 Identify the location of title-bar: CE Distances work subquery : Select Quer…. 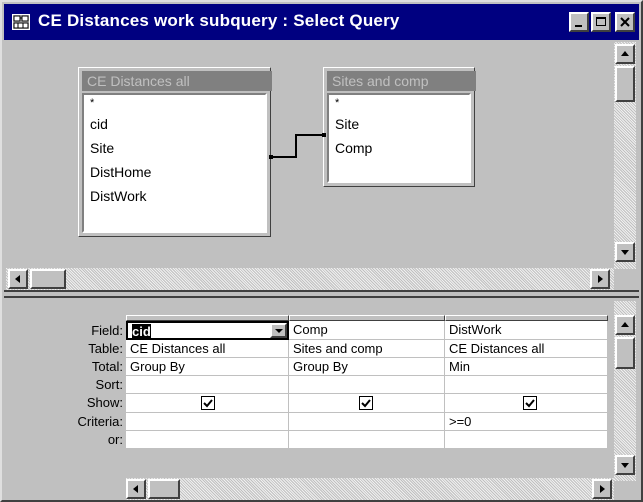
(321, 22).